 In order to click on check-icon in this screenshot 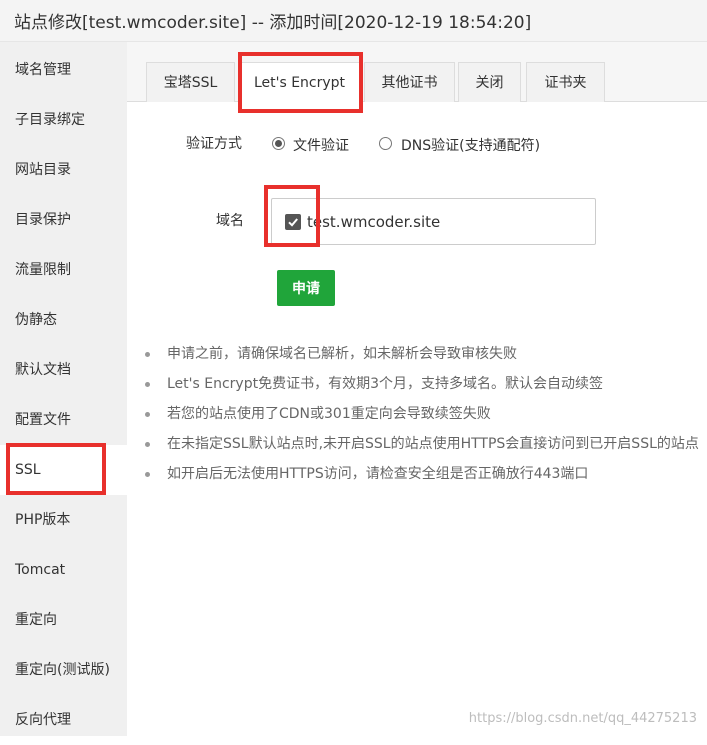, I will do `click(293, 222)`.